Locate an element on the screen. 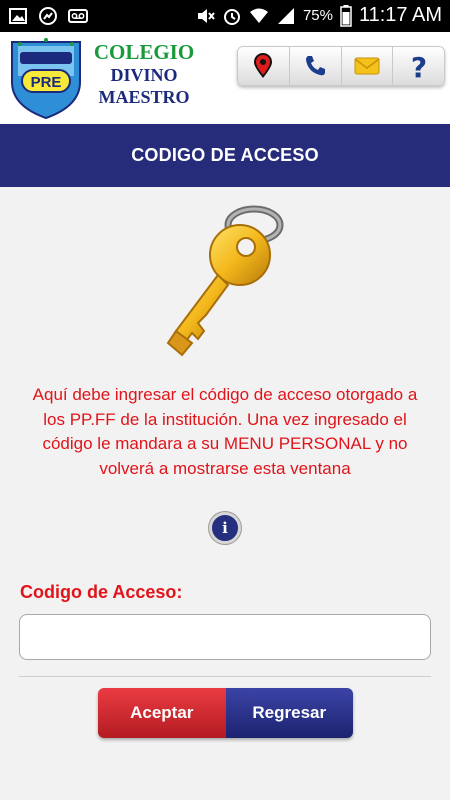  clock: 11:17 AM is located at coordinates (400, 15).